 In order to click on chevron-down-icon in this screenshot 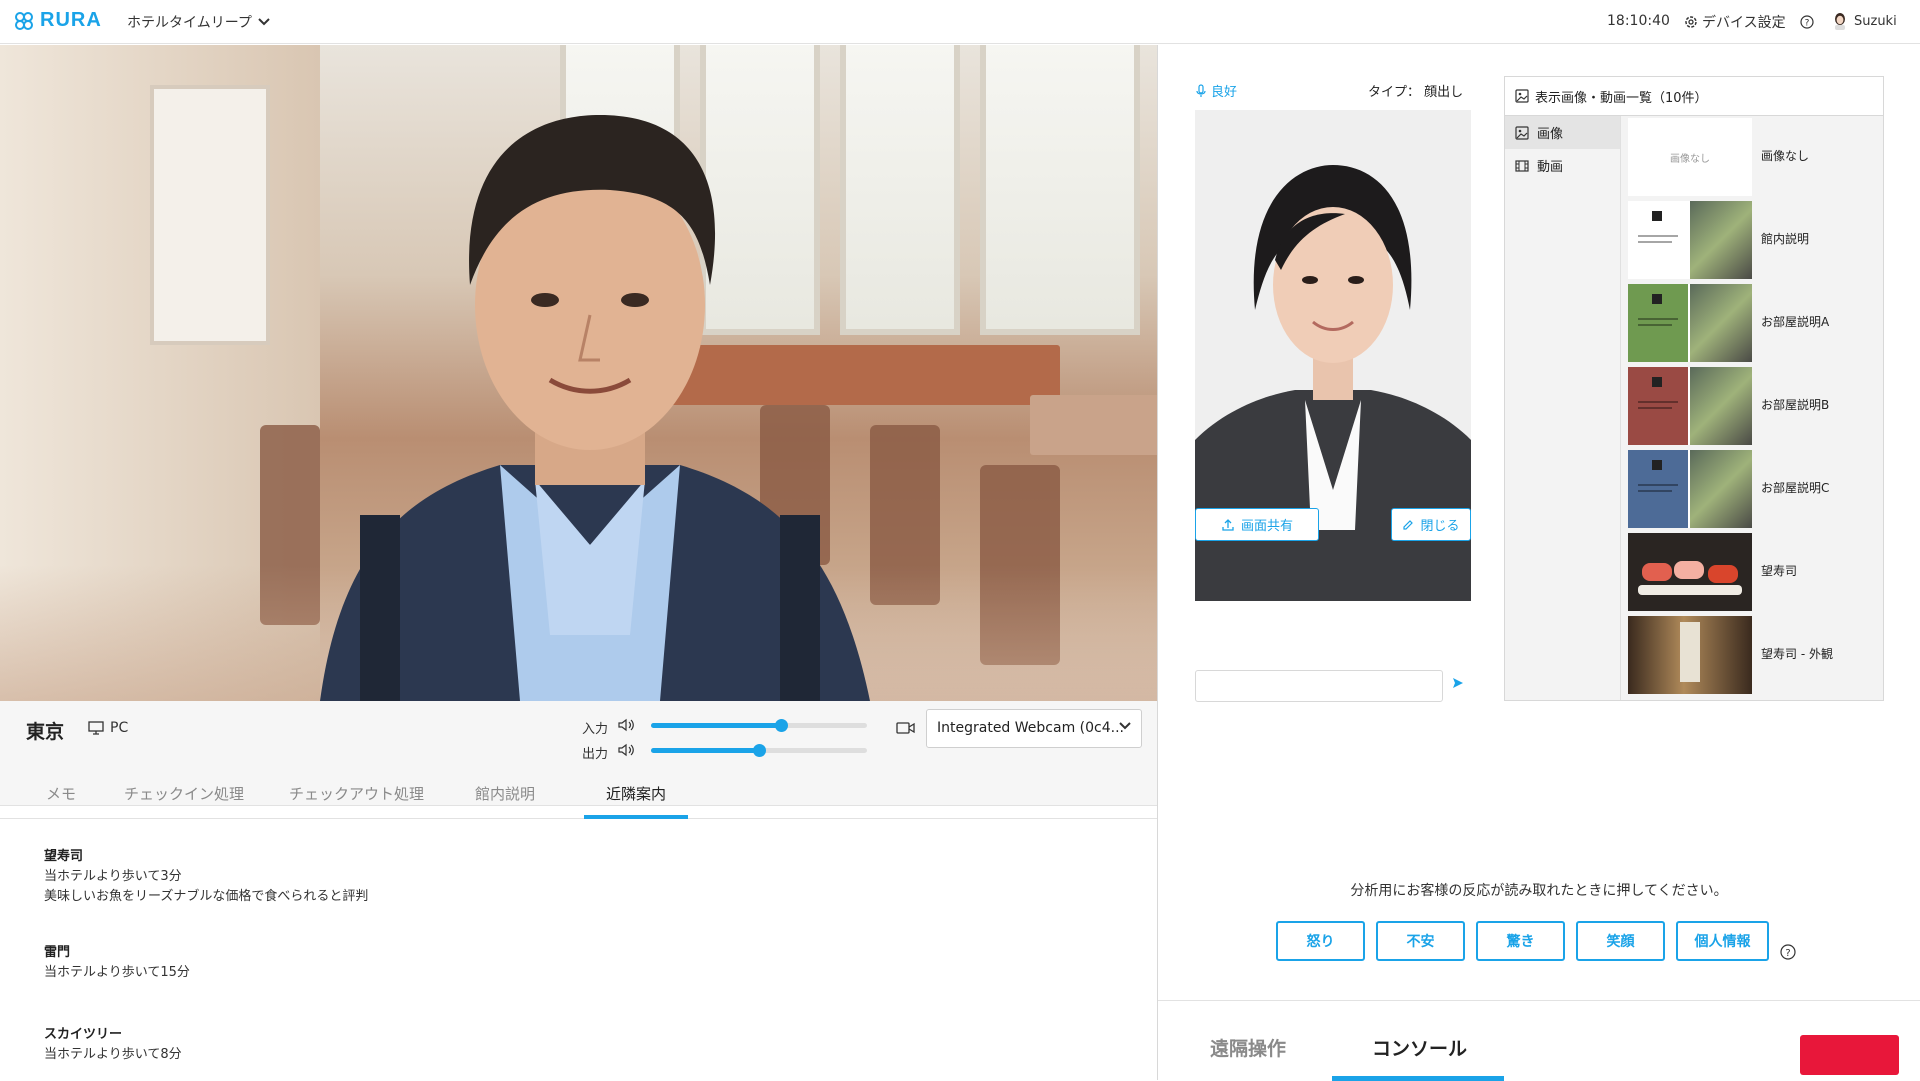, I will do `click(1125, 726)`.